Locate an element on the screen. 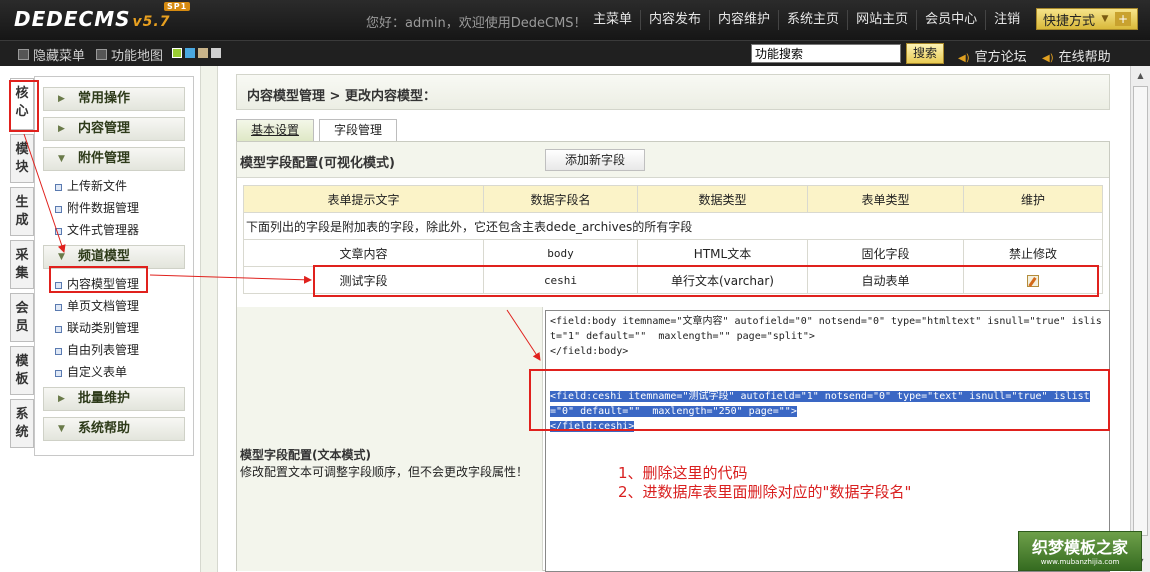  col-header: 维护 is located at coordinates (1033, 199).